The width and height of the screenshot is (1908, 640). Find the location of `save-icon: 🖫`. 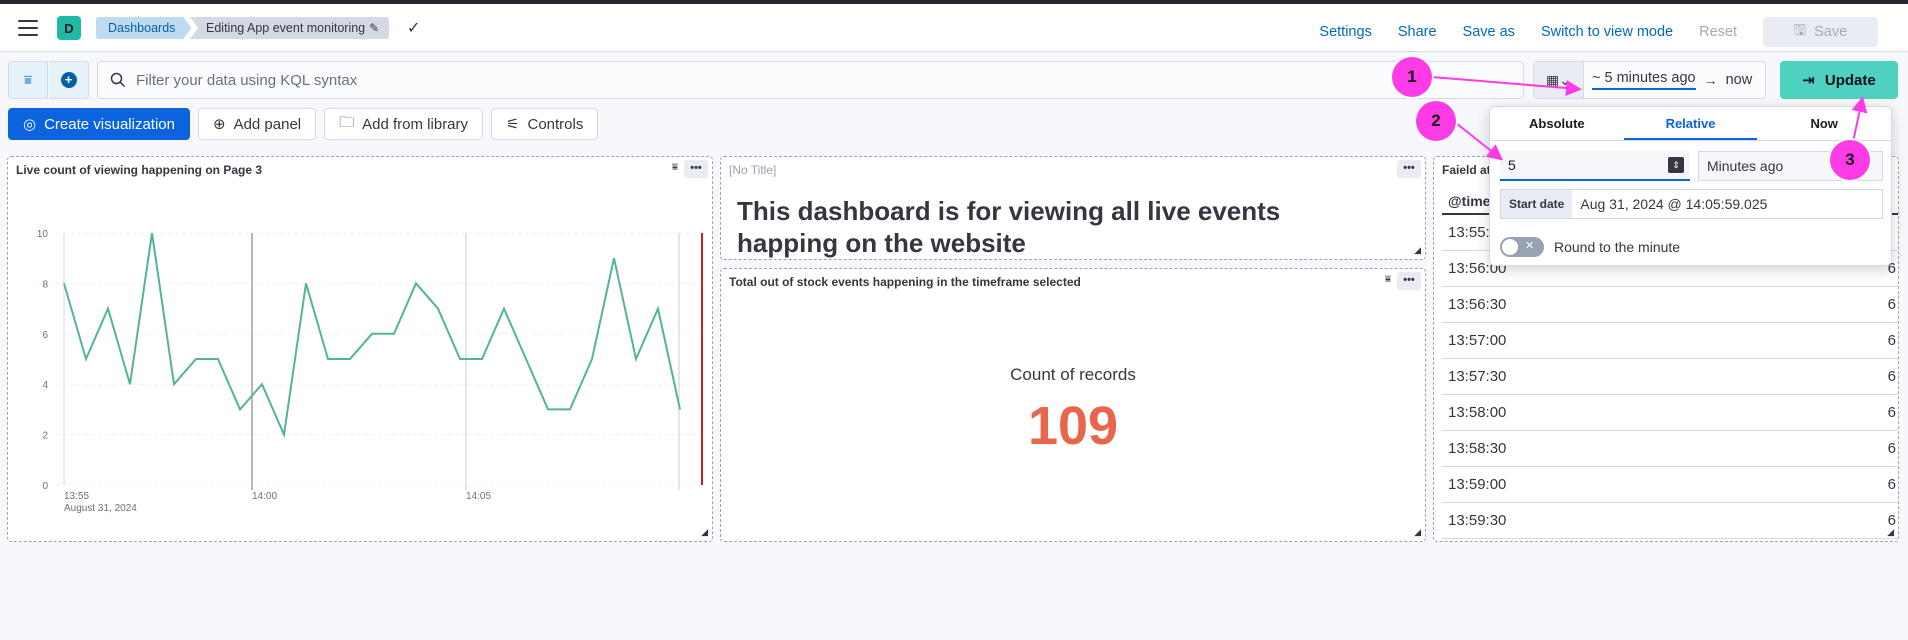

save-icon: 🖫 is located at coordinates (1800, 30).